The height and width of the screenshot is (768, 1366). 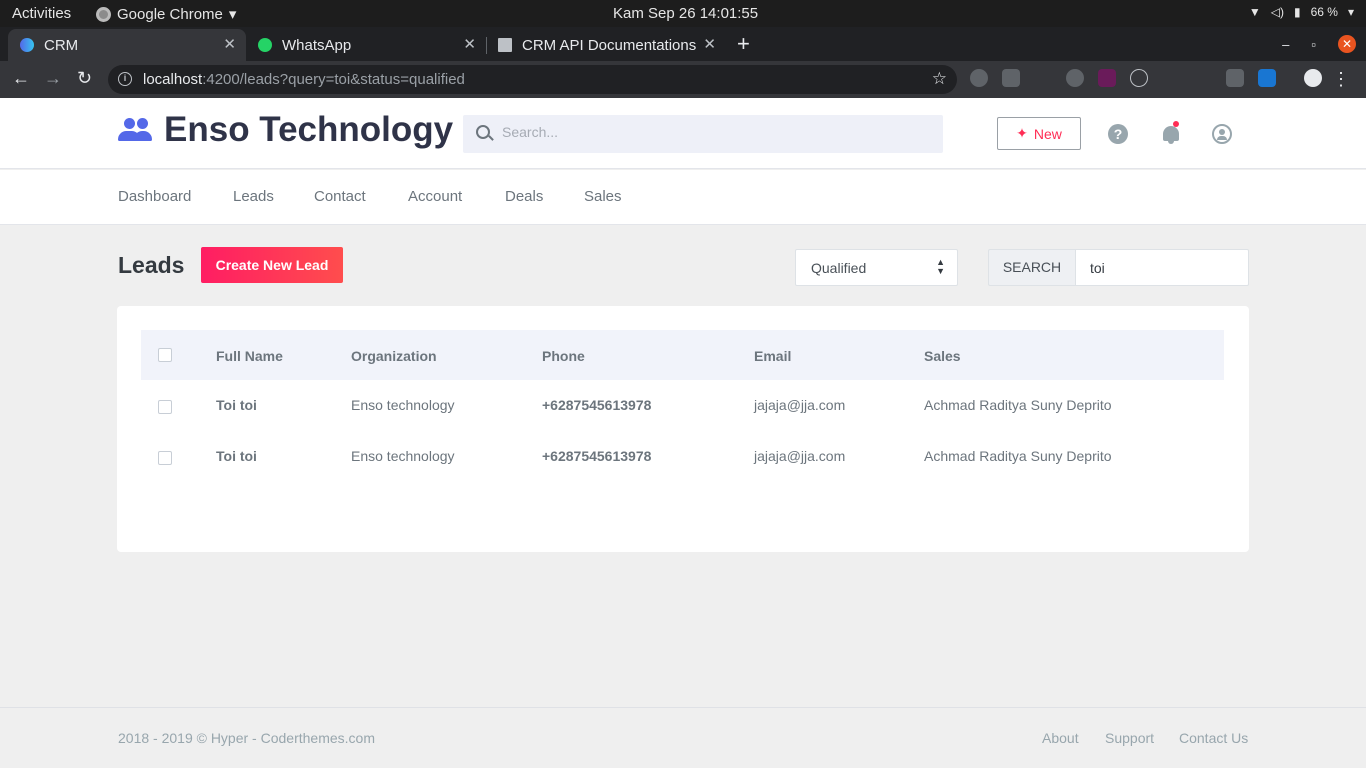 I want to click on app-menu: Google Chrome ▾, so click(x=166, y=14).